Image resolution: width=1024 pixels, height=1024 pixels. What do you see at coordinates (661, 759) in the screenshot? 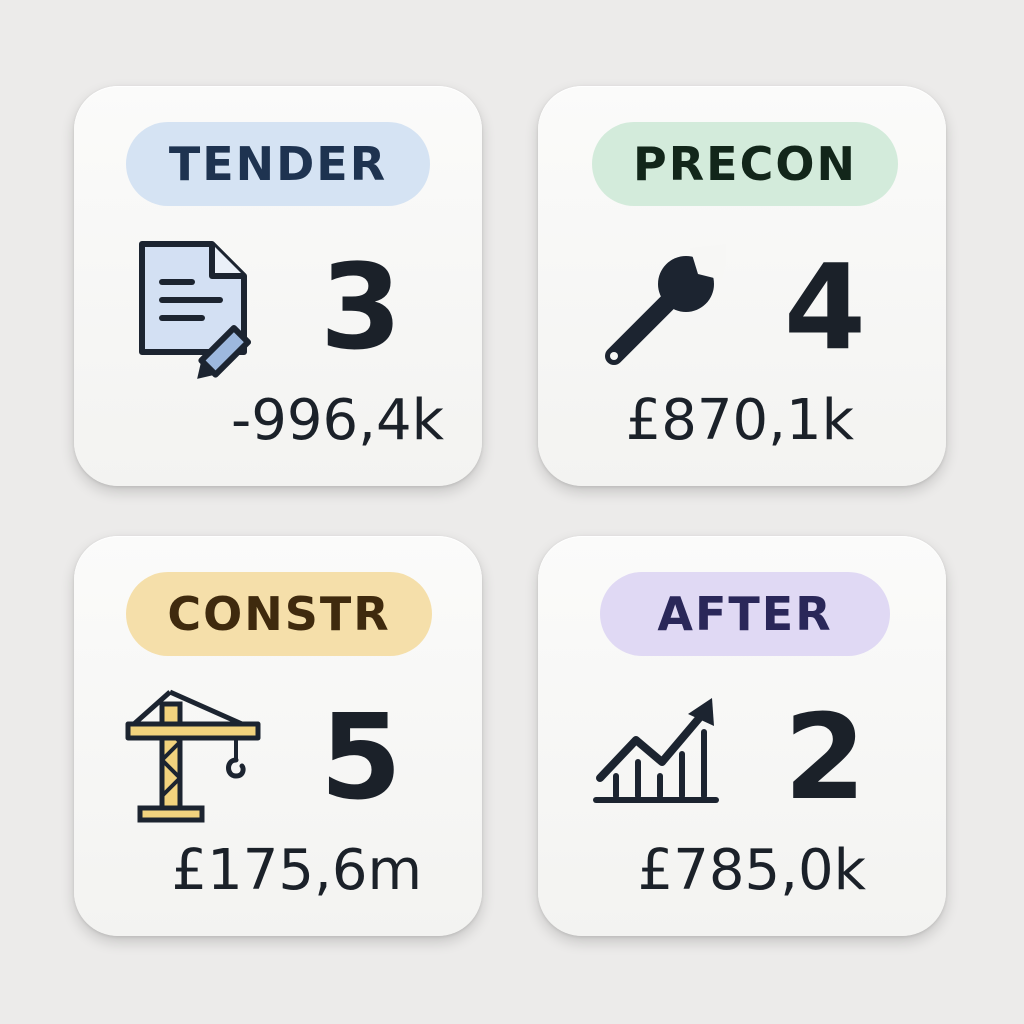
I see `growth-chart-icon` at bounding box center [661, 759].